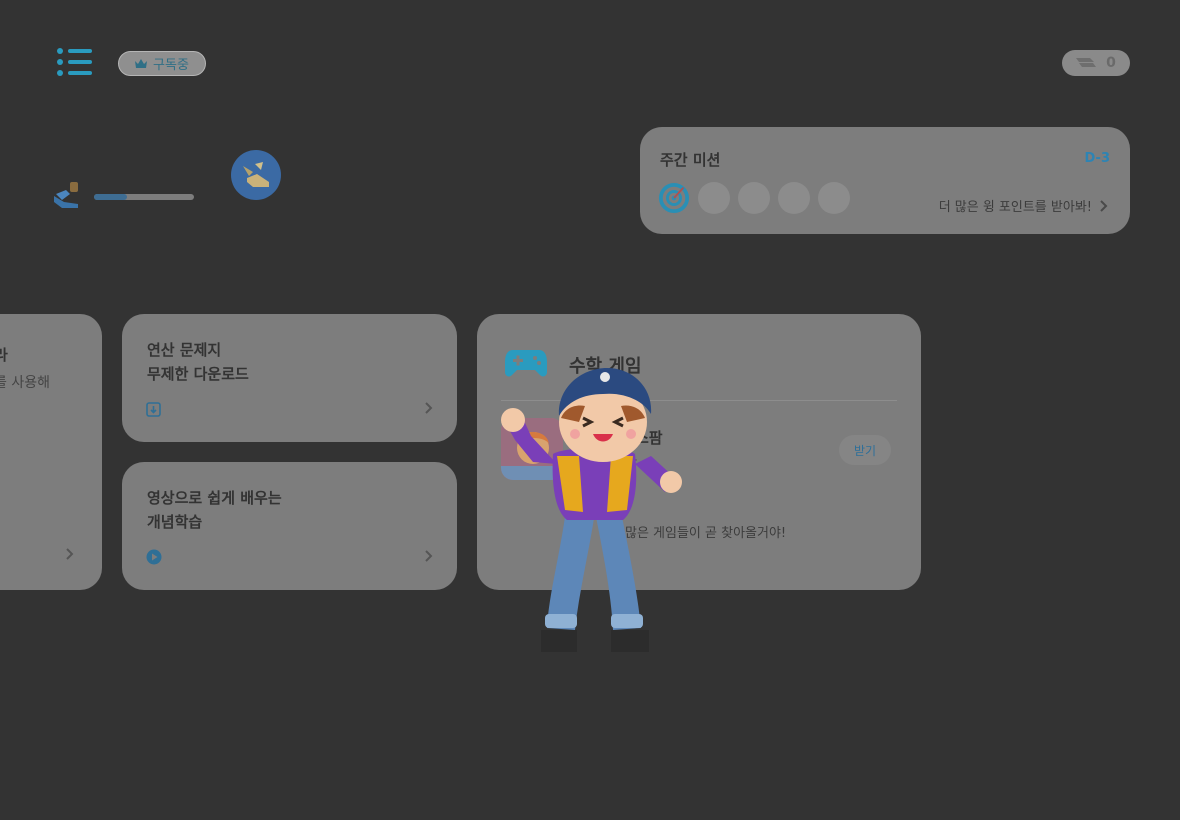 The height and width of the screenshot is (820, 1180). I want to click on list-menu-icon, so click(74, 62).